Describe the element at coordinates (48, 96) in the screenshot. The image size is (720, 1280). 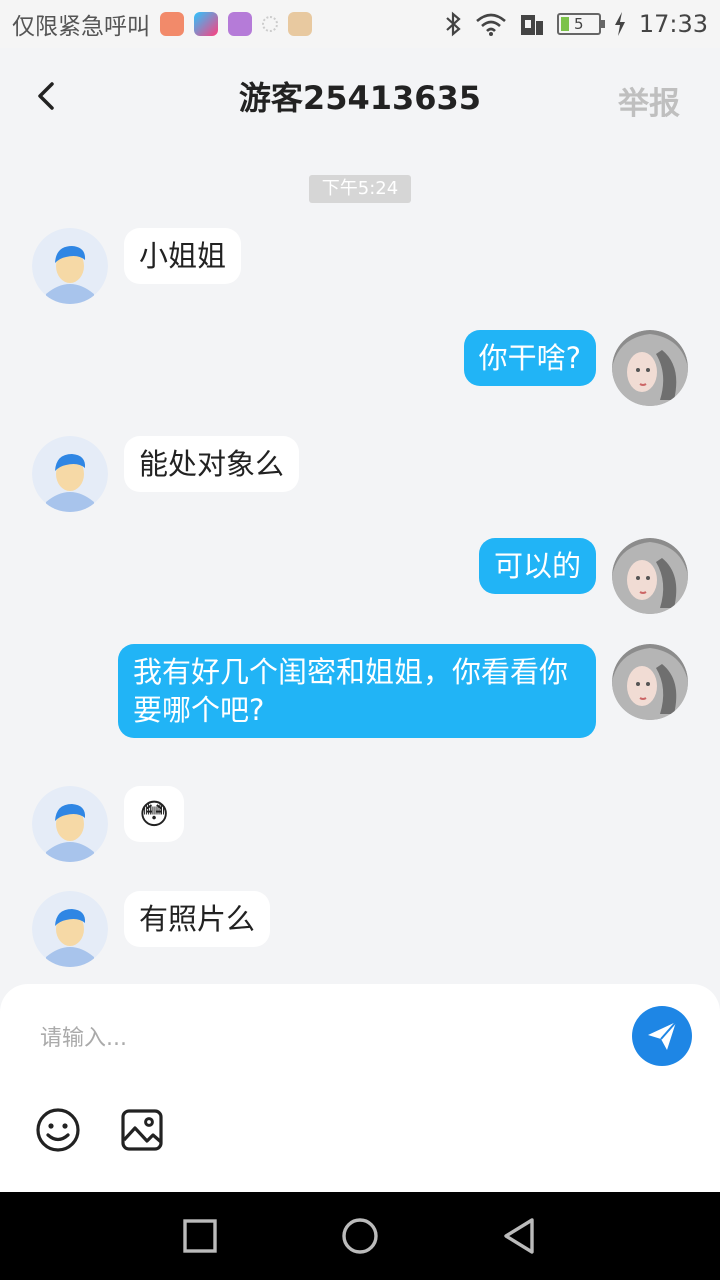
I see `back-arrow-icon` at that location.